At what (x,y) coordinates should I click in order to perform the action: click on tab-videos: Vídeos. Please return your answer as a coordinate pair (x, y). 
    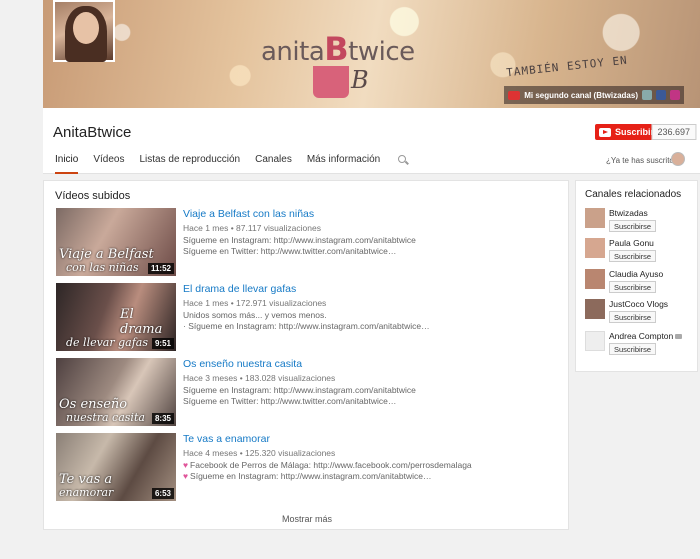
    Looking at the image, I should click on (108, 164).